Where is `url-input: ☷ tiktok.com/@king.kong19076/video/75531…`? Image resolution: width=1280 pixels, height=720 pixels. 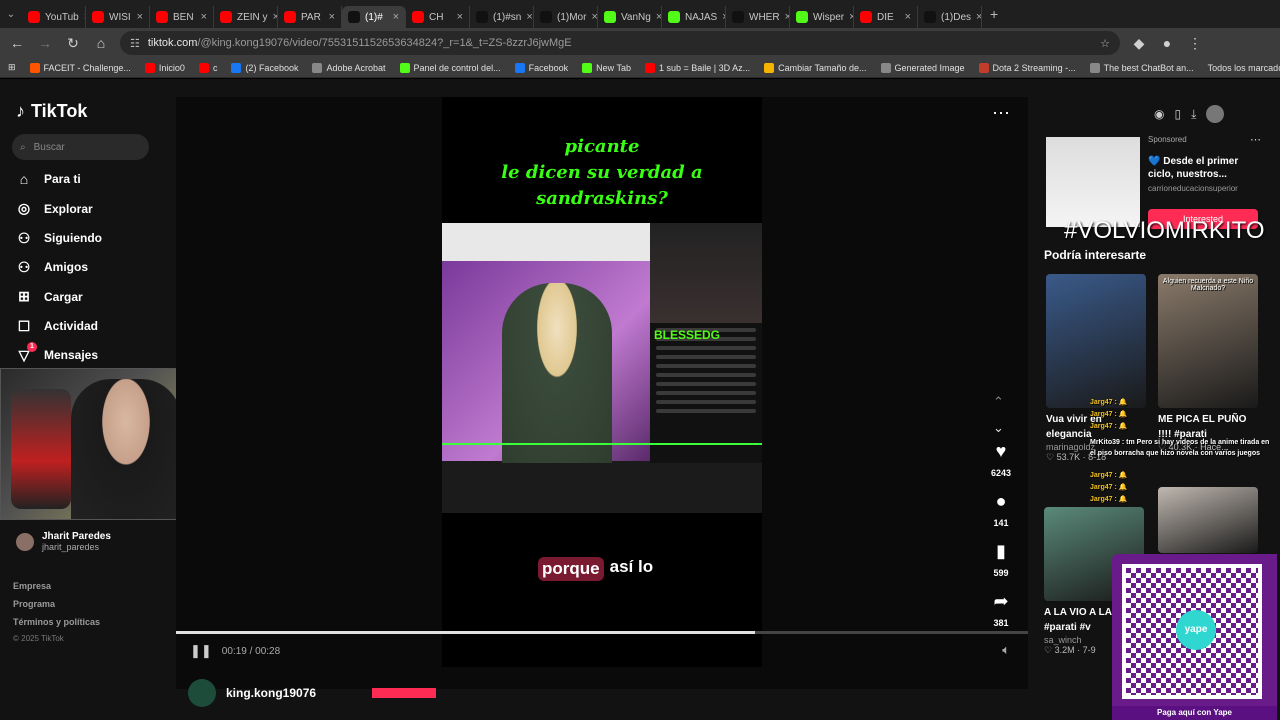
url-input: ☷ tiktok.com/@king.kong19076/video/75531… is located at coordinates (620, 43).